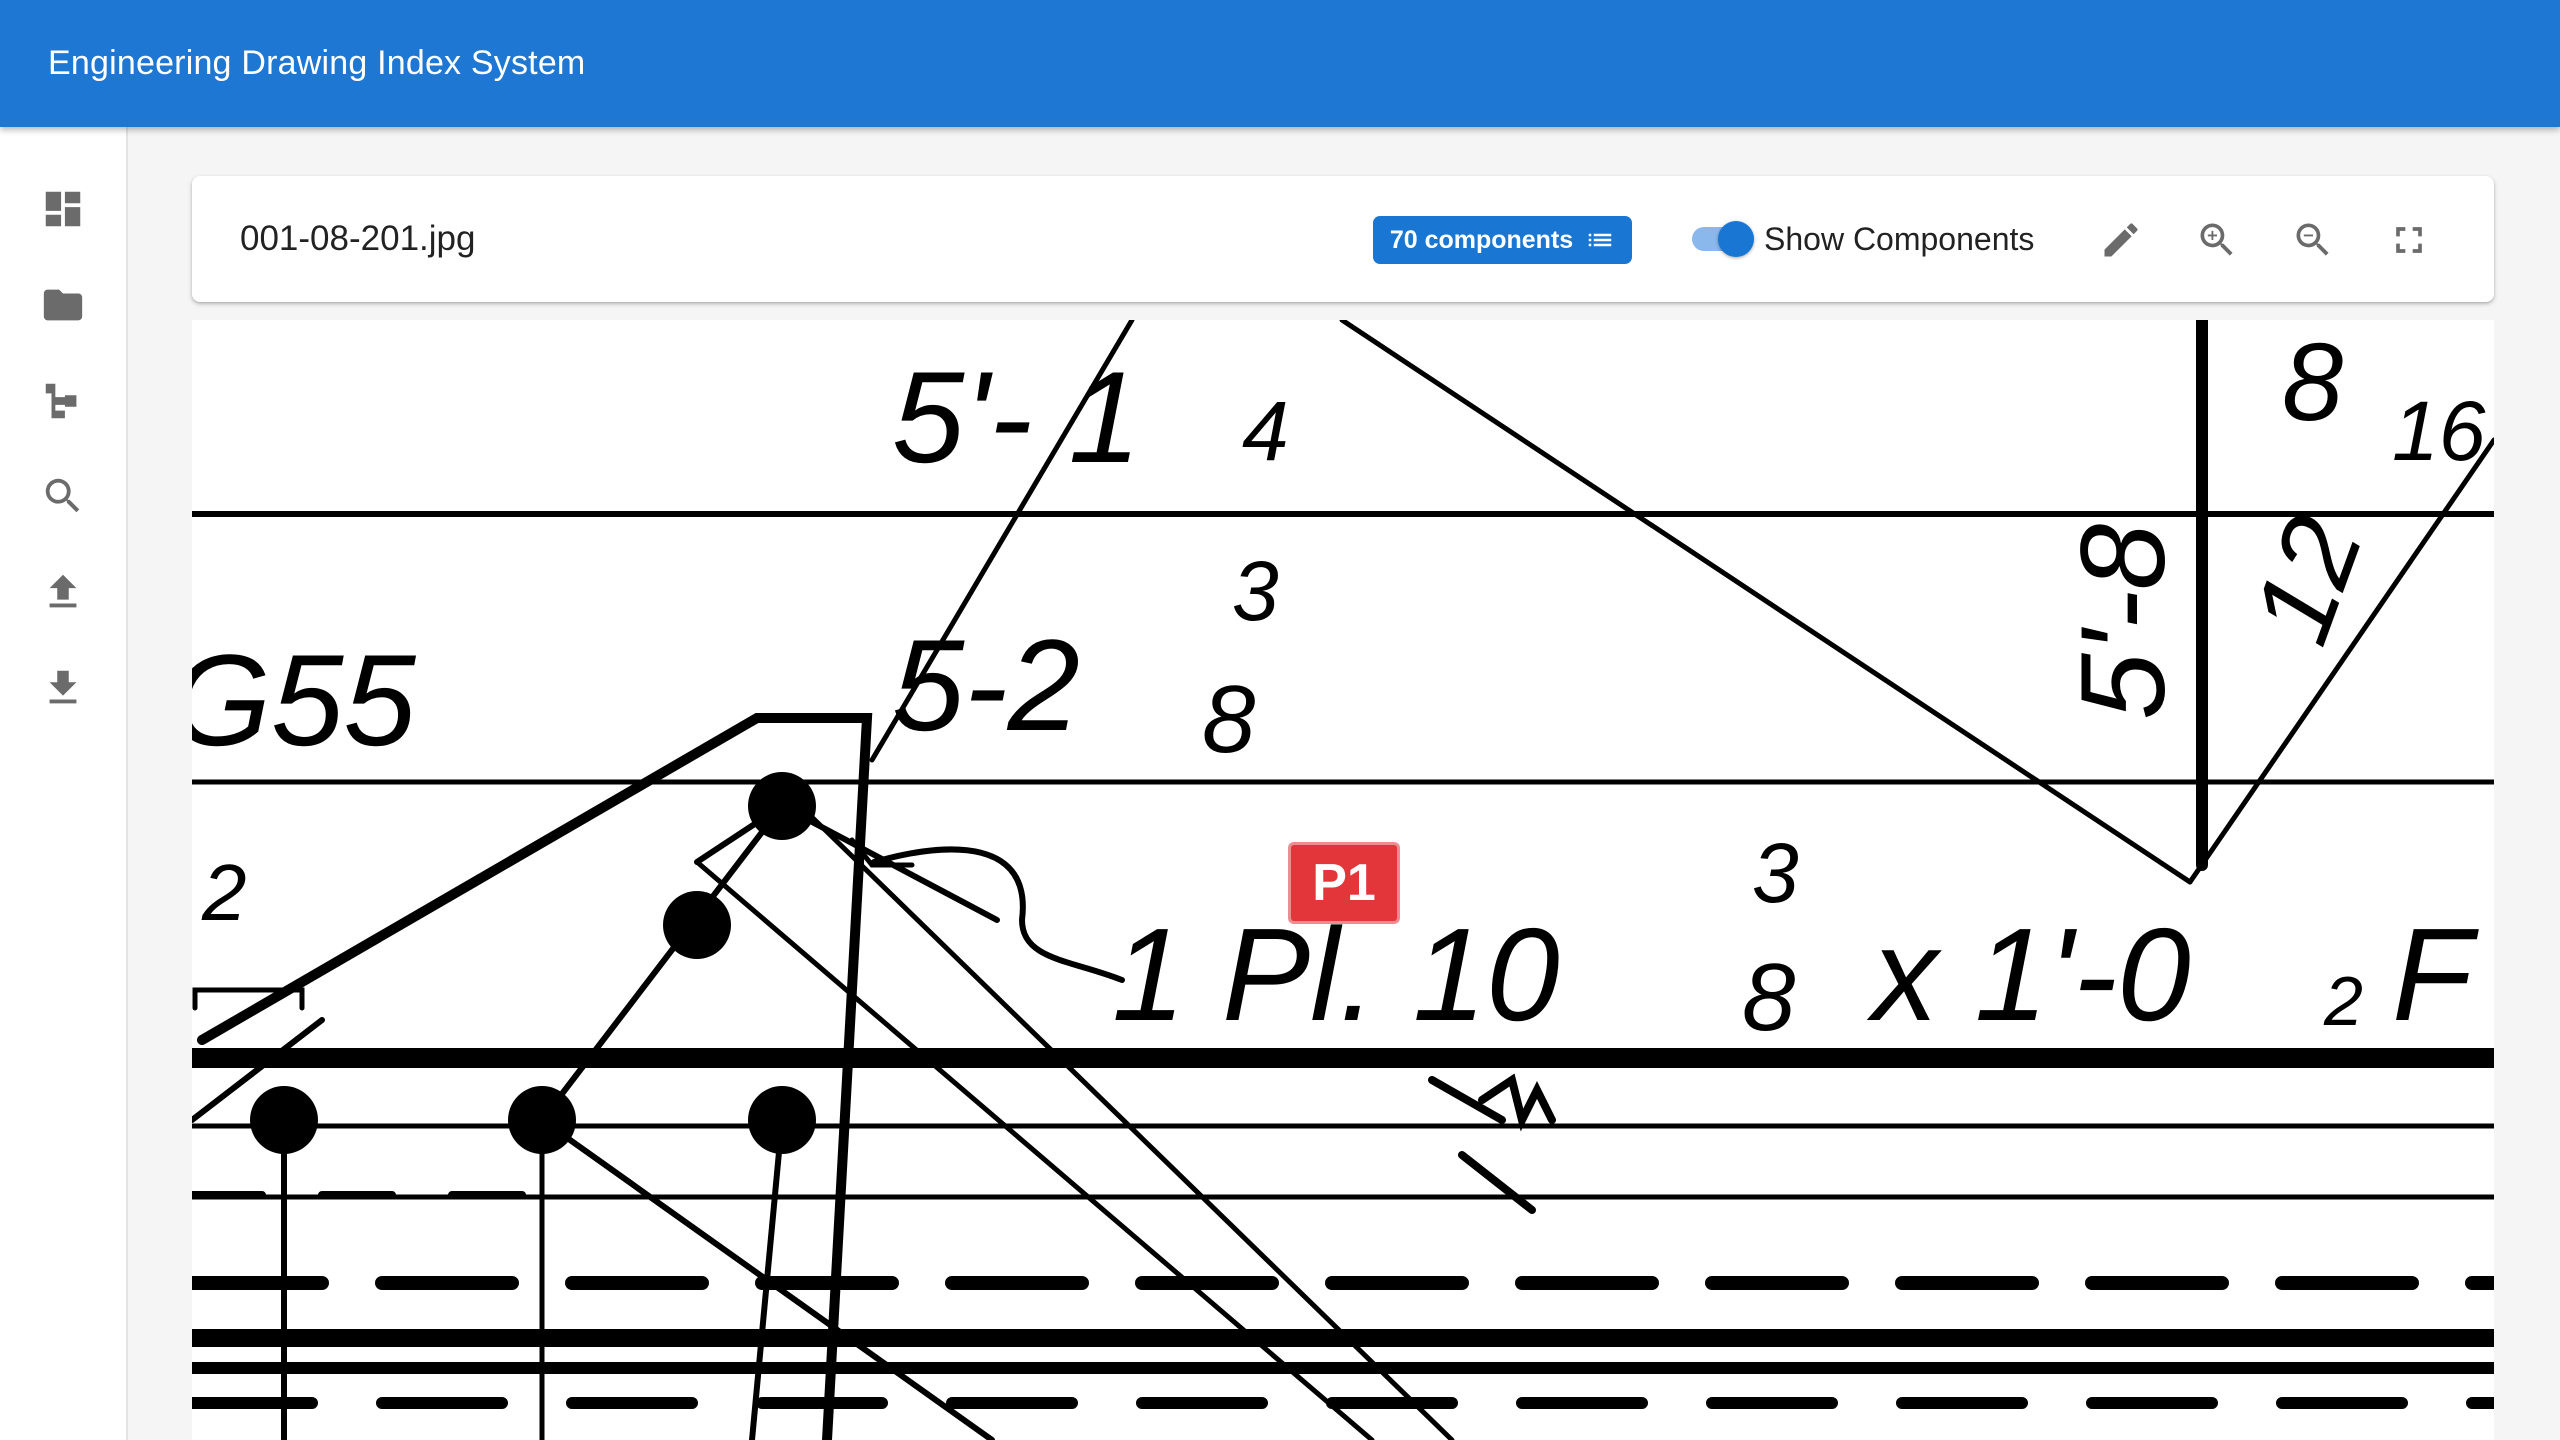 The width and height of the screenshot is (2560, 1440). Describe the element at coordinates (2439, 431) in the screenshot. I see `dim-top-right-frac: 16` at that location.